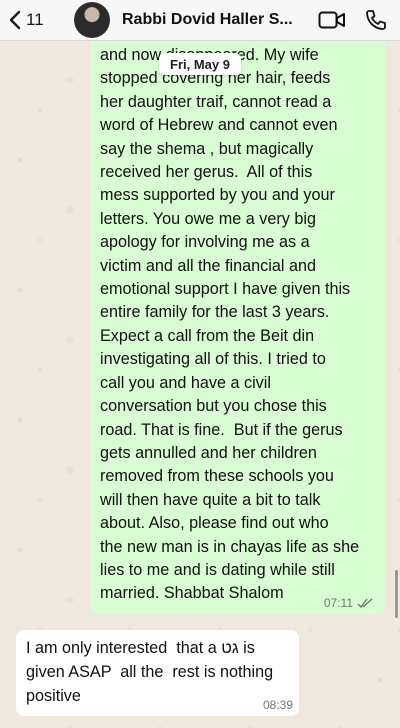  I want to click on date-separator: Fri, May 9, so click(200, 64).